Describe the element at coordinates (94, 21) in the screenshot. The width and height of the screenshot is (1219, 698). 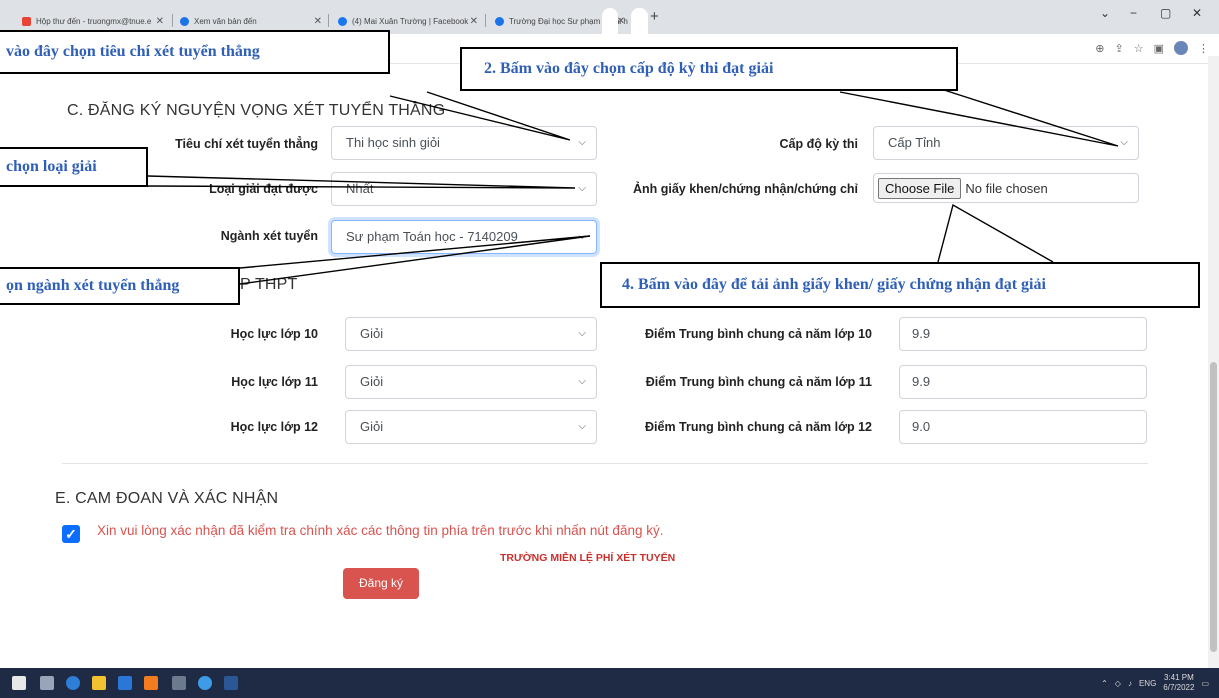
I see `tab-label: Hộp thư đến - truongmx@tnue.e` at that location.